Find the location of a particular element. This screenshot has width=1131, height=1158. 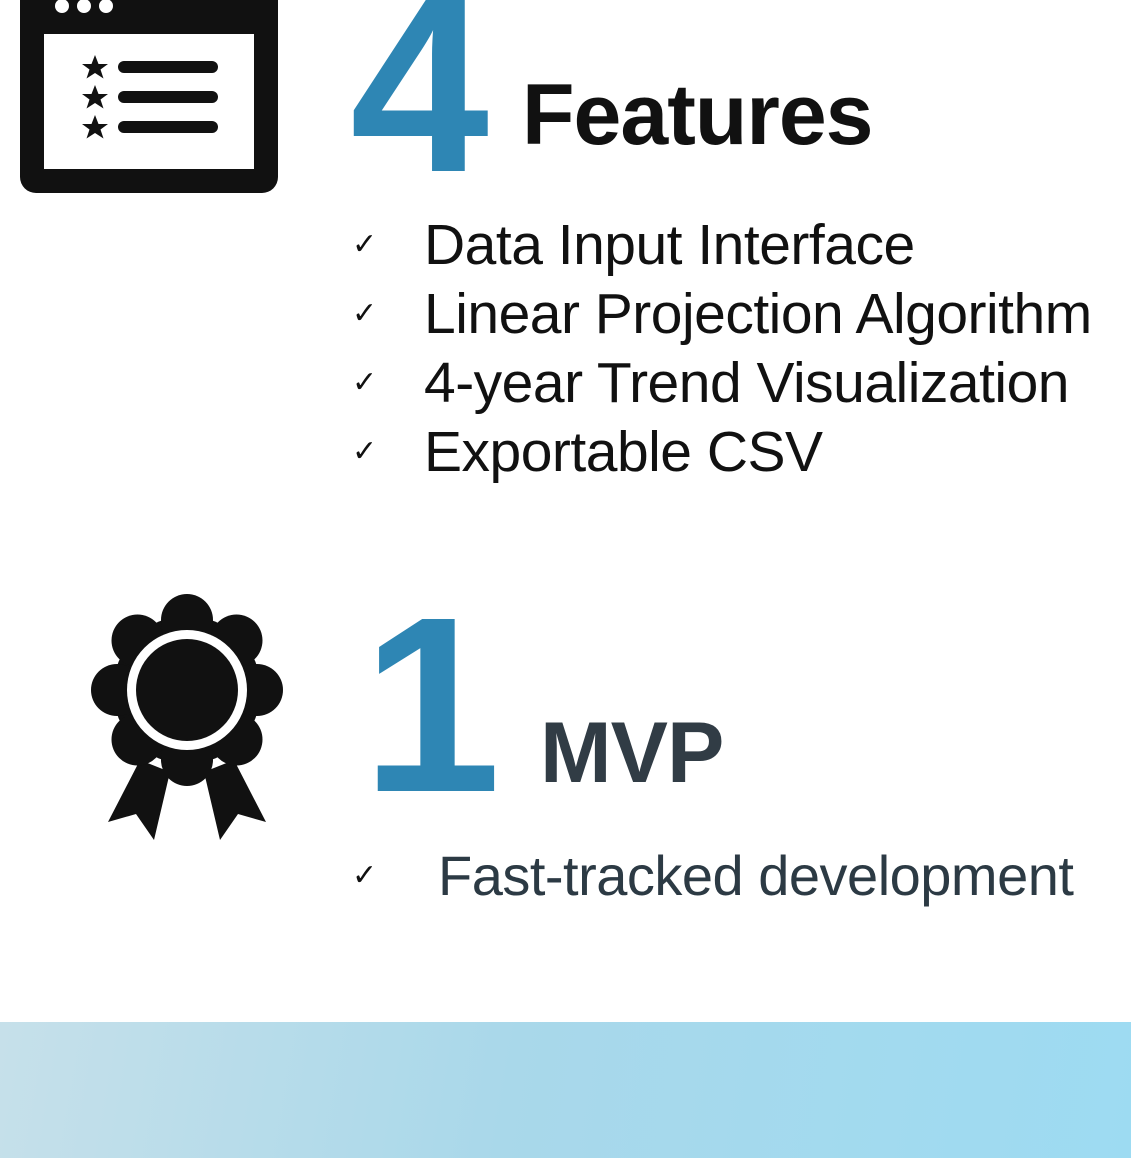

browser-rating-icon is located at coordinates (149, 96).